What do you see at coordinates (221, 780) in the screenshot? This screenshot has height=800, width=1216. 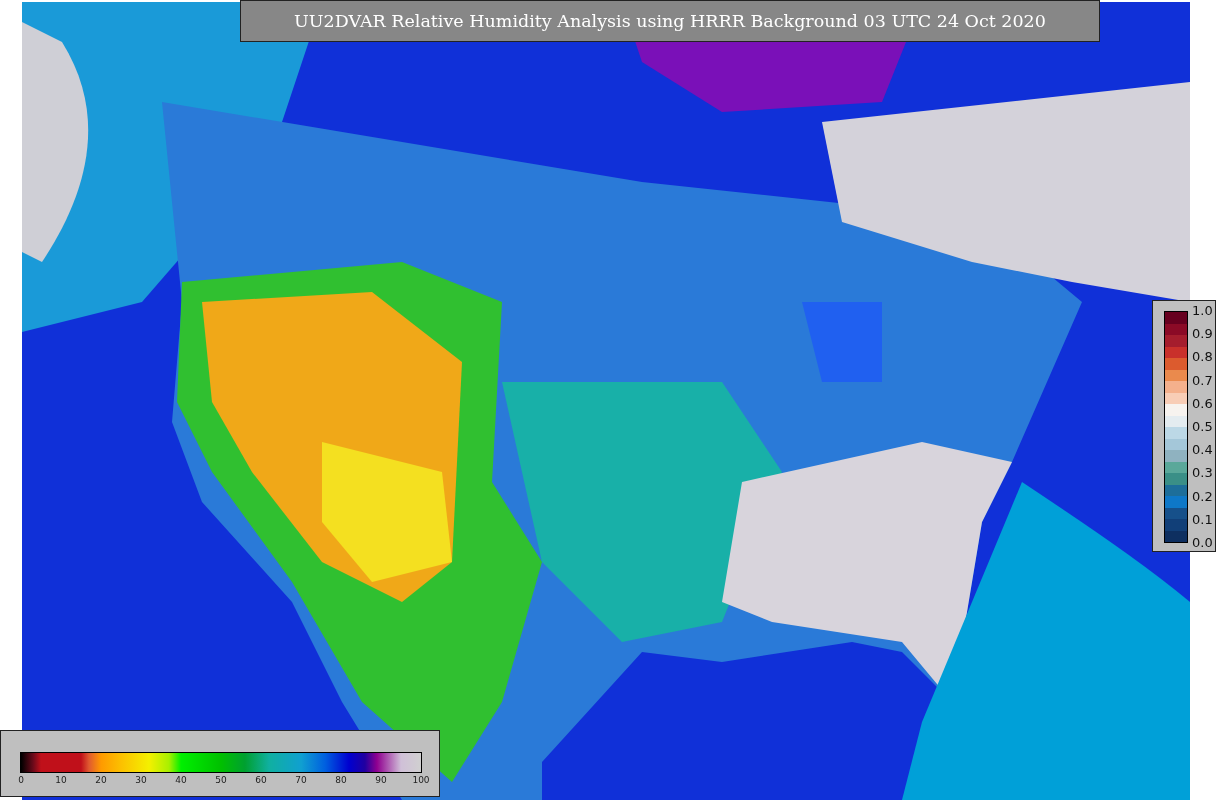 I see `colorbar-label: 50` at bounding box center [221, 780].